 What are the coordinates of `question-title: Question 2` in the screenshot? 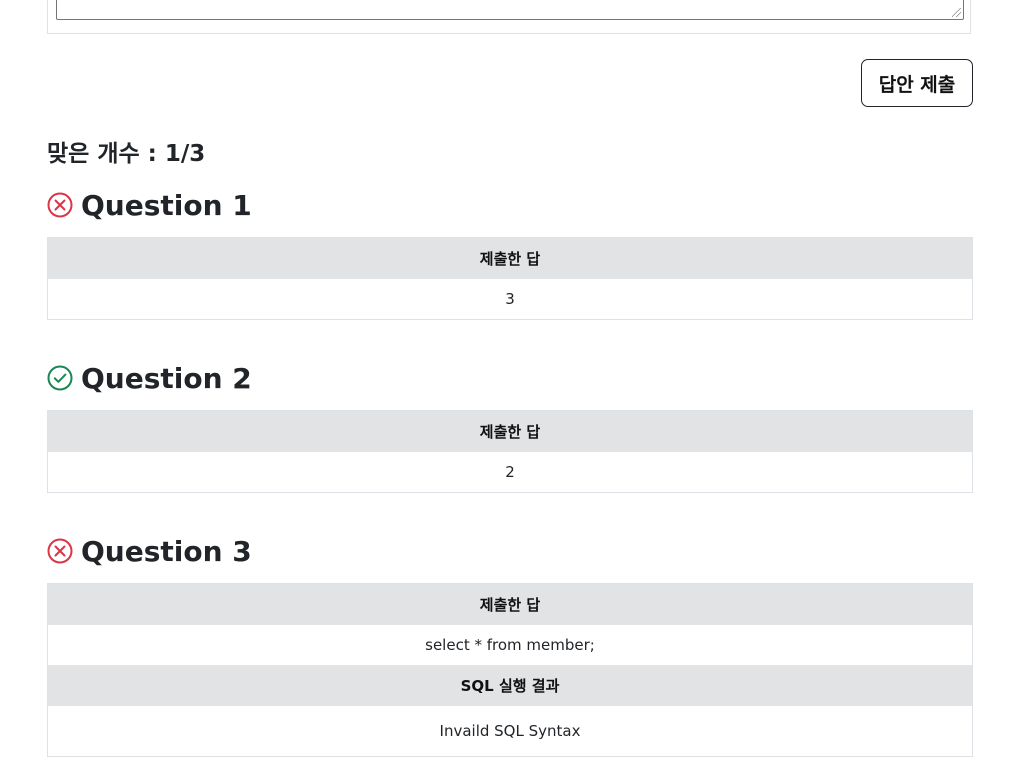 It's located at (166, 378).